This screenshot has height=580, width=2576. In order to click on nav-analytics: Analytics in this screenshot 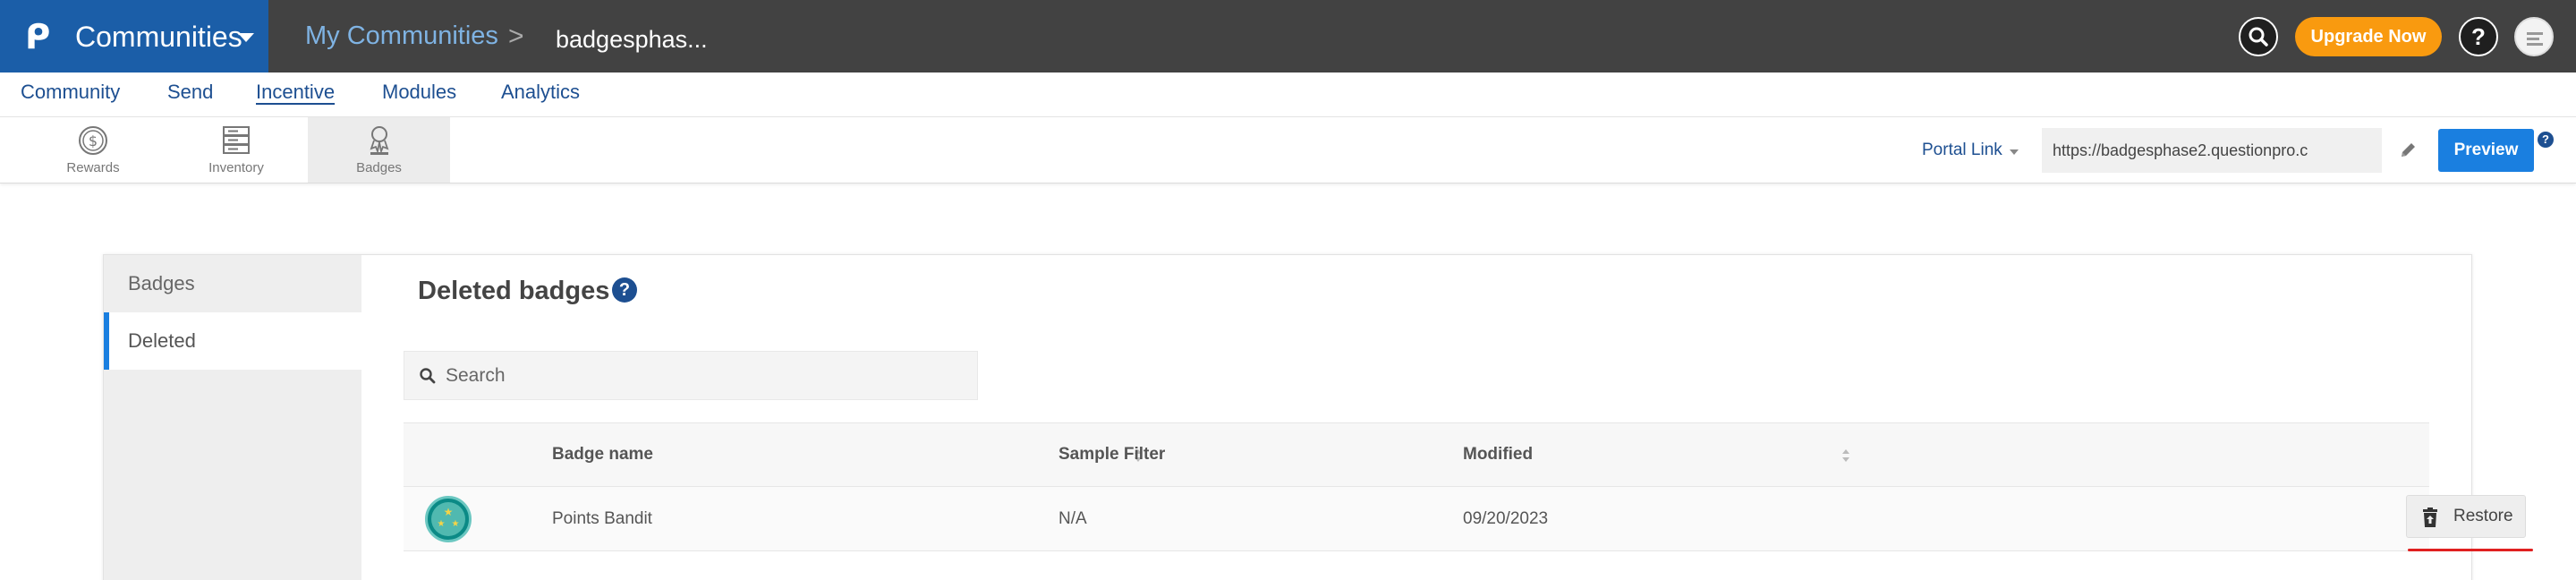, I will do `click(540, 92)`.